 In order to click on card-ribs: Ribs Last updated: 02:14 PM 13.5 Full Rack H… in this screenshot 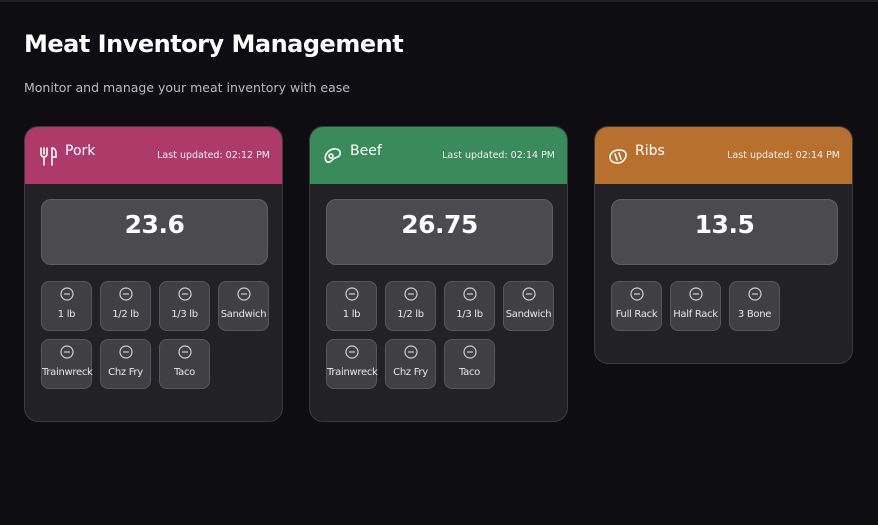, I will do `click(723, 245)`.